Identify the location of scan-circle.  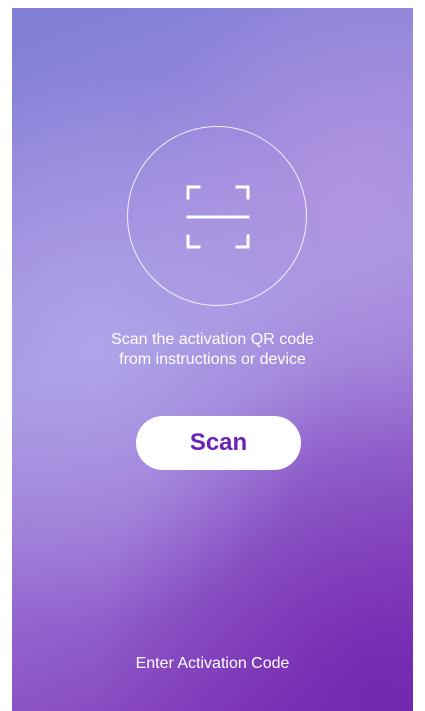
(217, 216).